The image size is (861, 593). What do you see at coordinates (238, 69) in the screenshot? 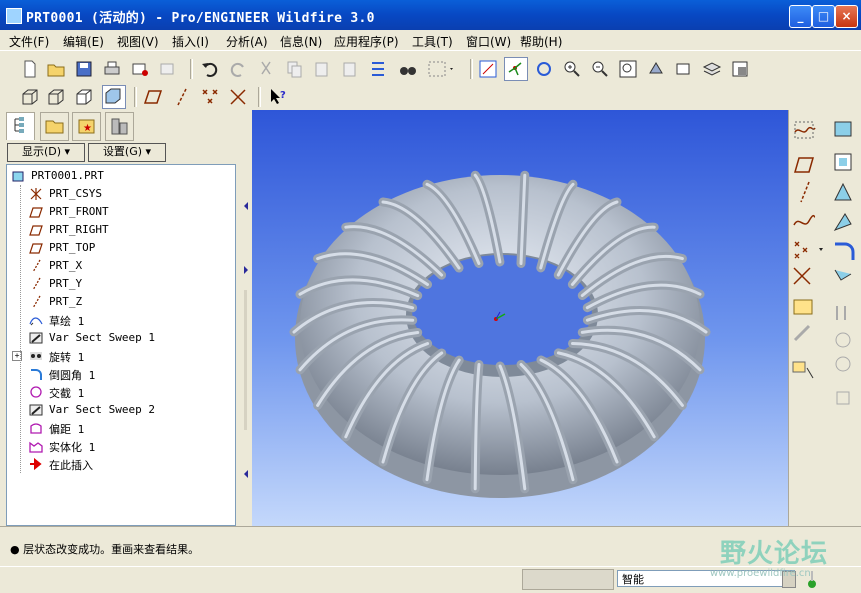
I see `redo-icon` at bounding box center [238, 69].